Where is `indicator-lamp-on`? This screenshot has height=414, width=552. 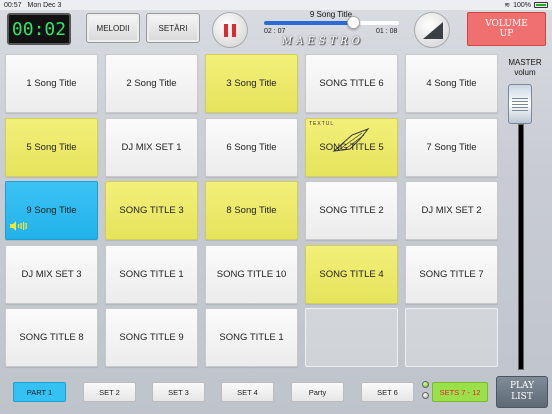
indicator-lamp-on is located at coordinates (425, 384).